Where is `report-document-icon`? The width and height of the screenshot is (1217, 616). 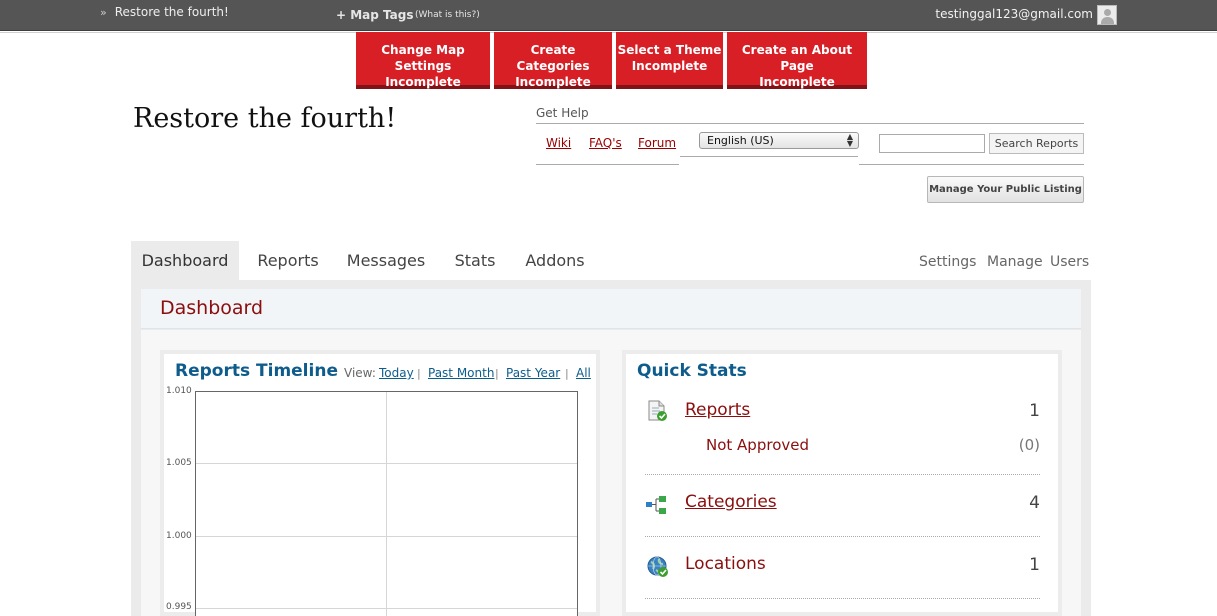 report-document-icon is located at coordinates (657, 410).